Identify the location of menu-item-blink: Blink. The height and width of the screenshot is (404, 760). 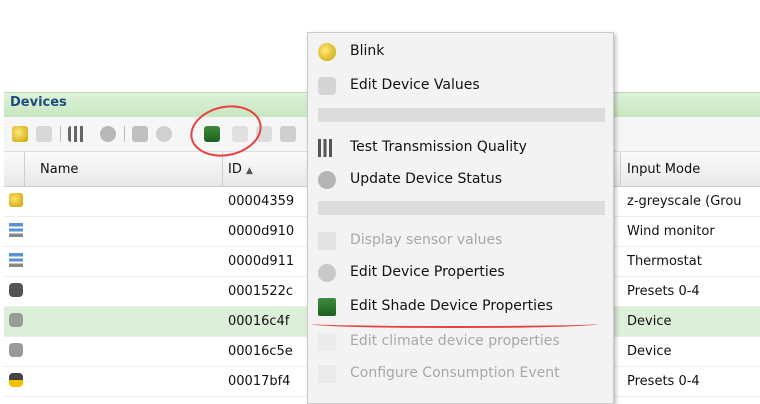
(460, 52).